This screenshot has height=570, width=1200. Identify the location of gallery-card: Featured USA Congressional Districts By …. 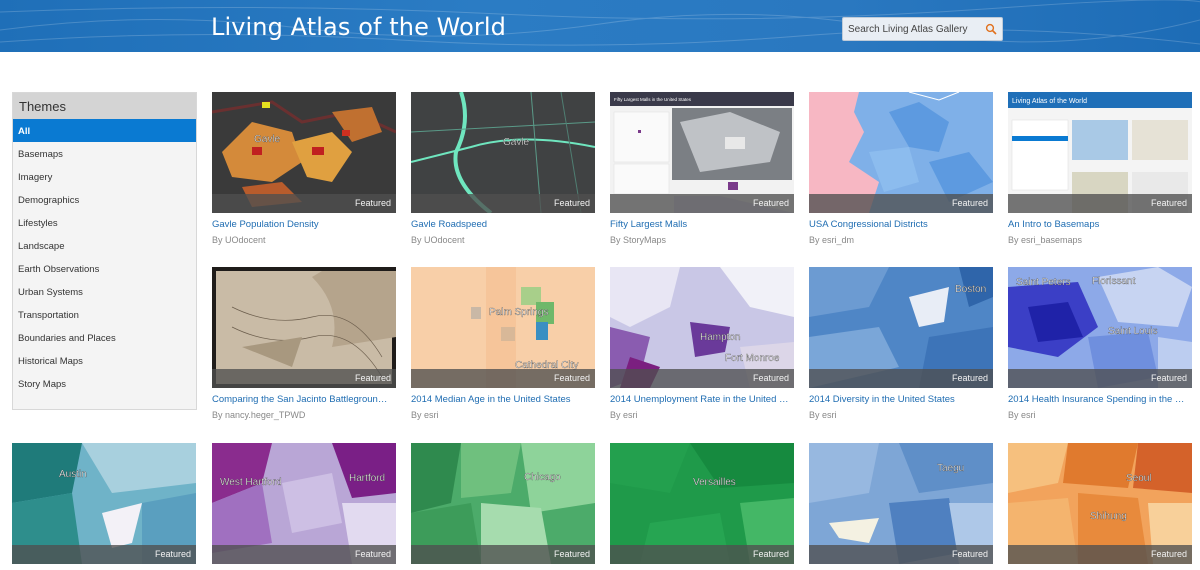
(901, 168).